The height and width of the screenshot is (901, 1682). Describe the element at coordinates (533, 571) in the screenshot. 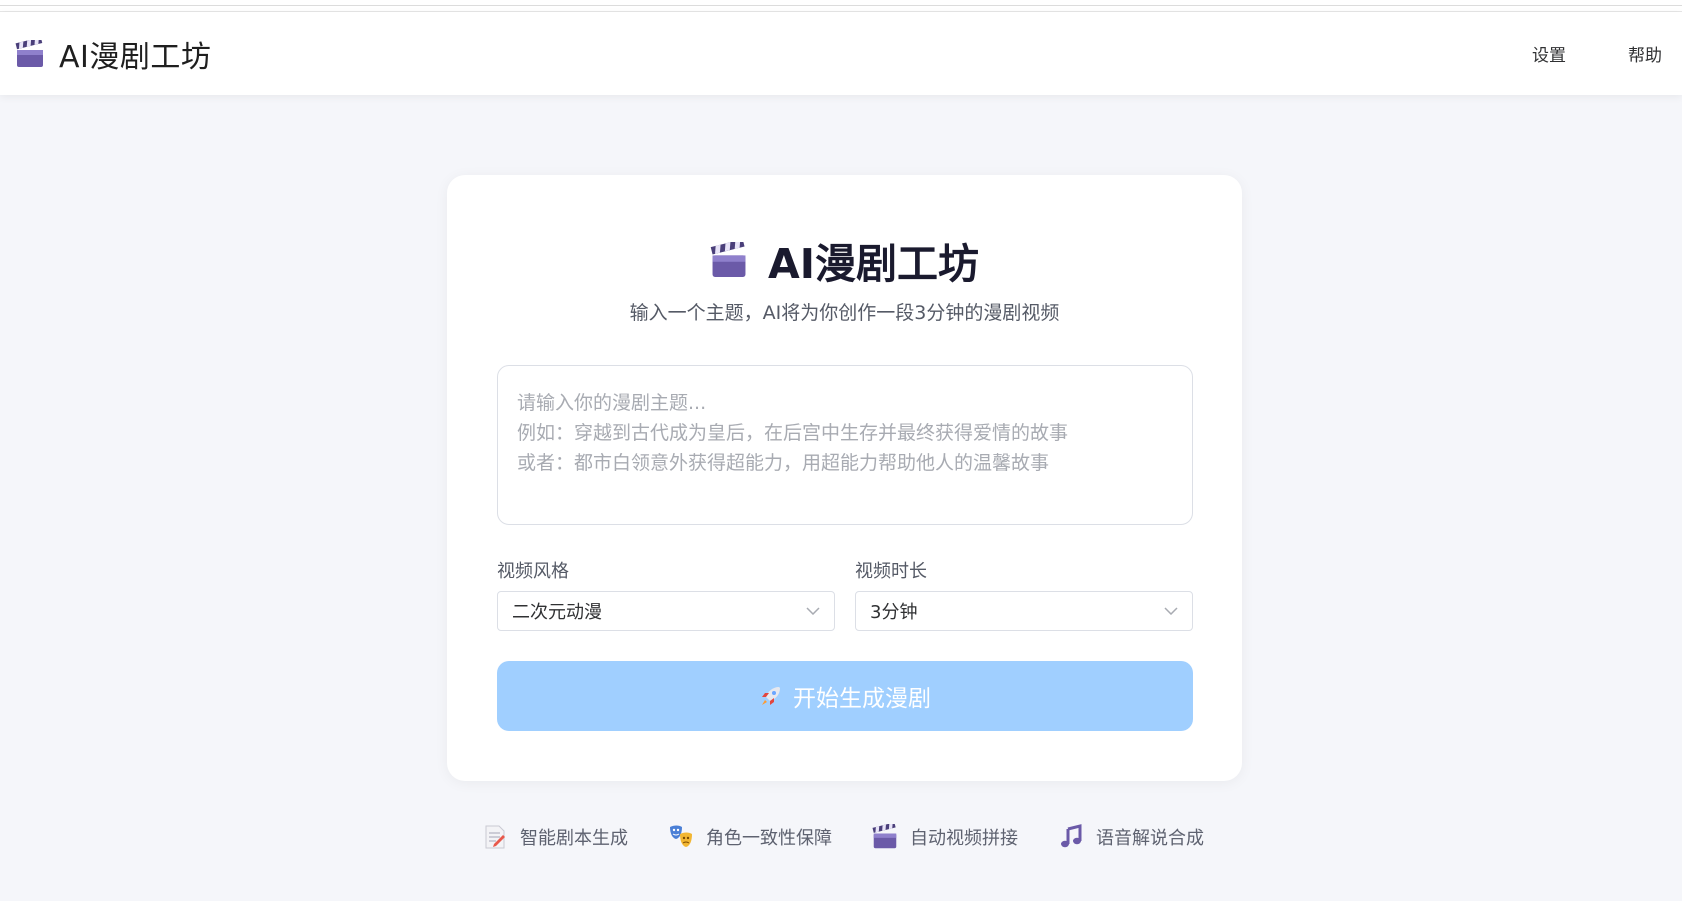

I see `style-label: 视频风格` at that location.